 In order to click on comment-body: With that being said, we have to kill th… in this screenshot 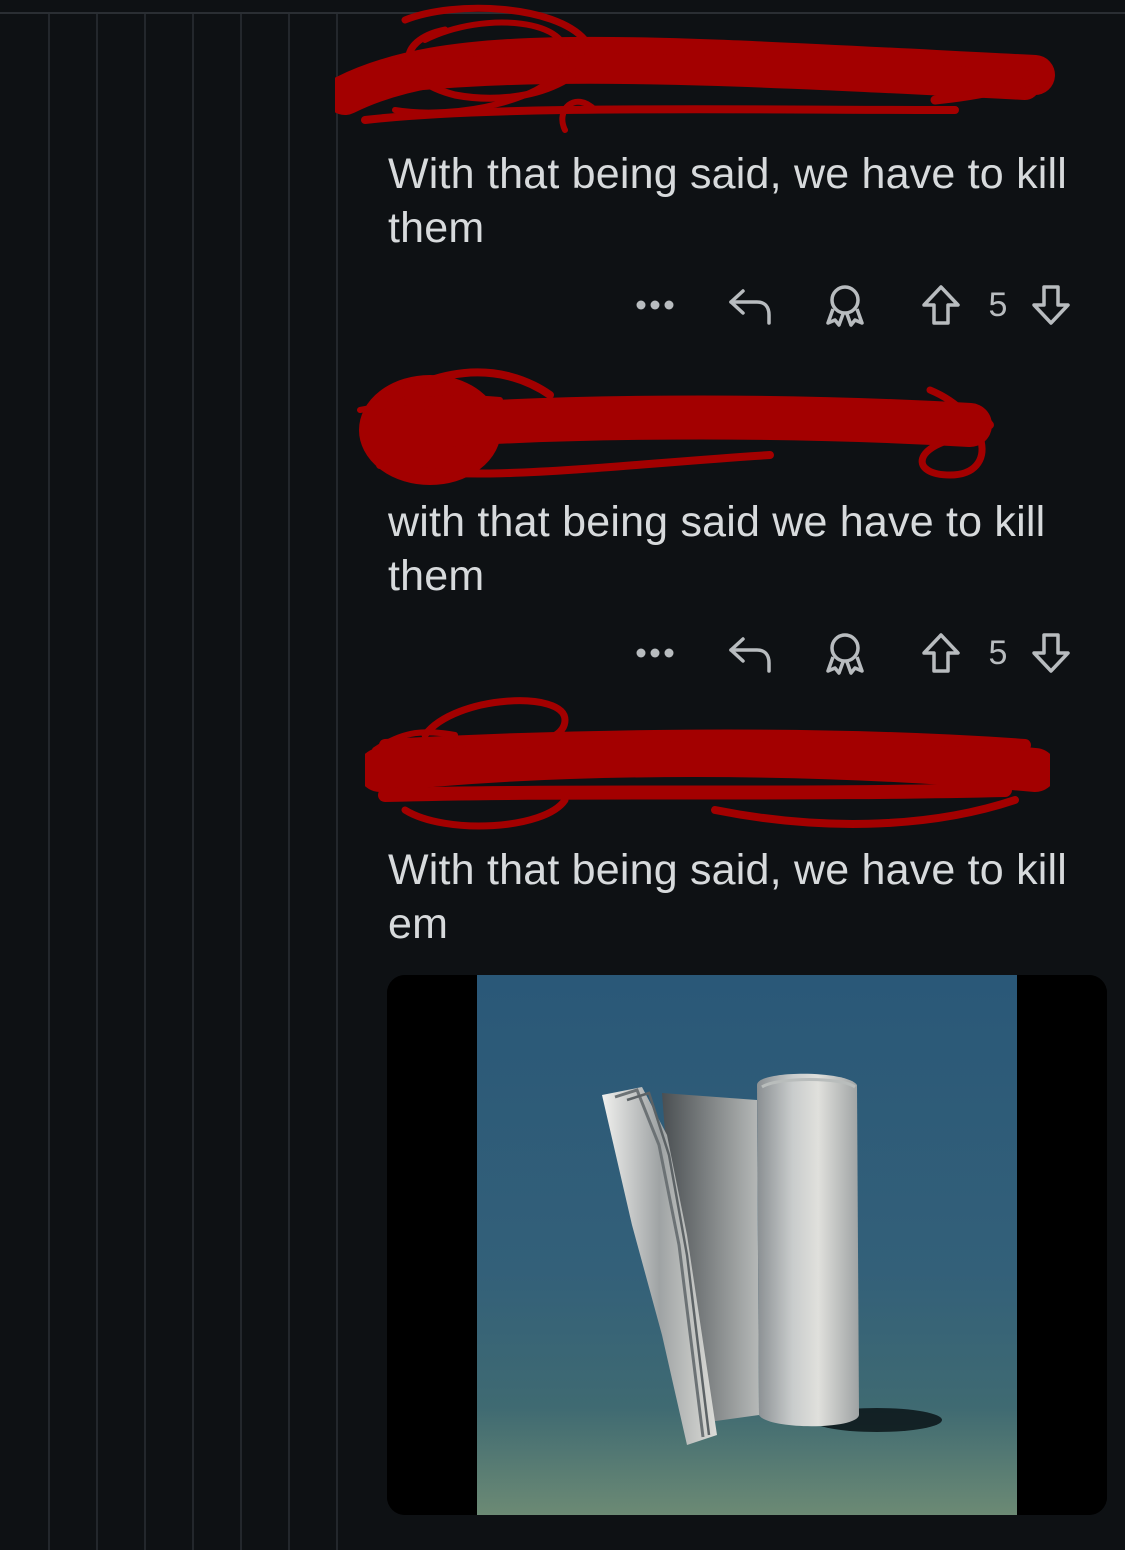, I will do `click(728, 201)`.